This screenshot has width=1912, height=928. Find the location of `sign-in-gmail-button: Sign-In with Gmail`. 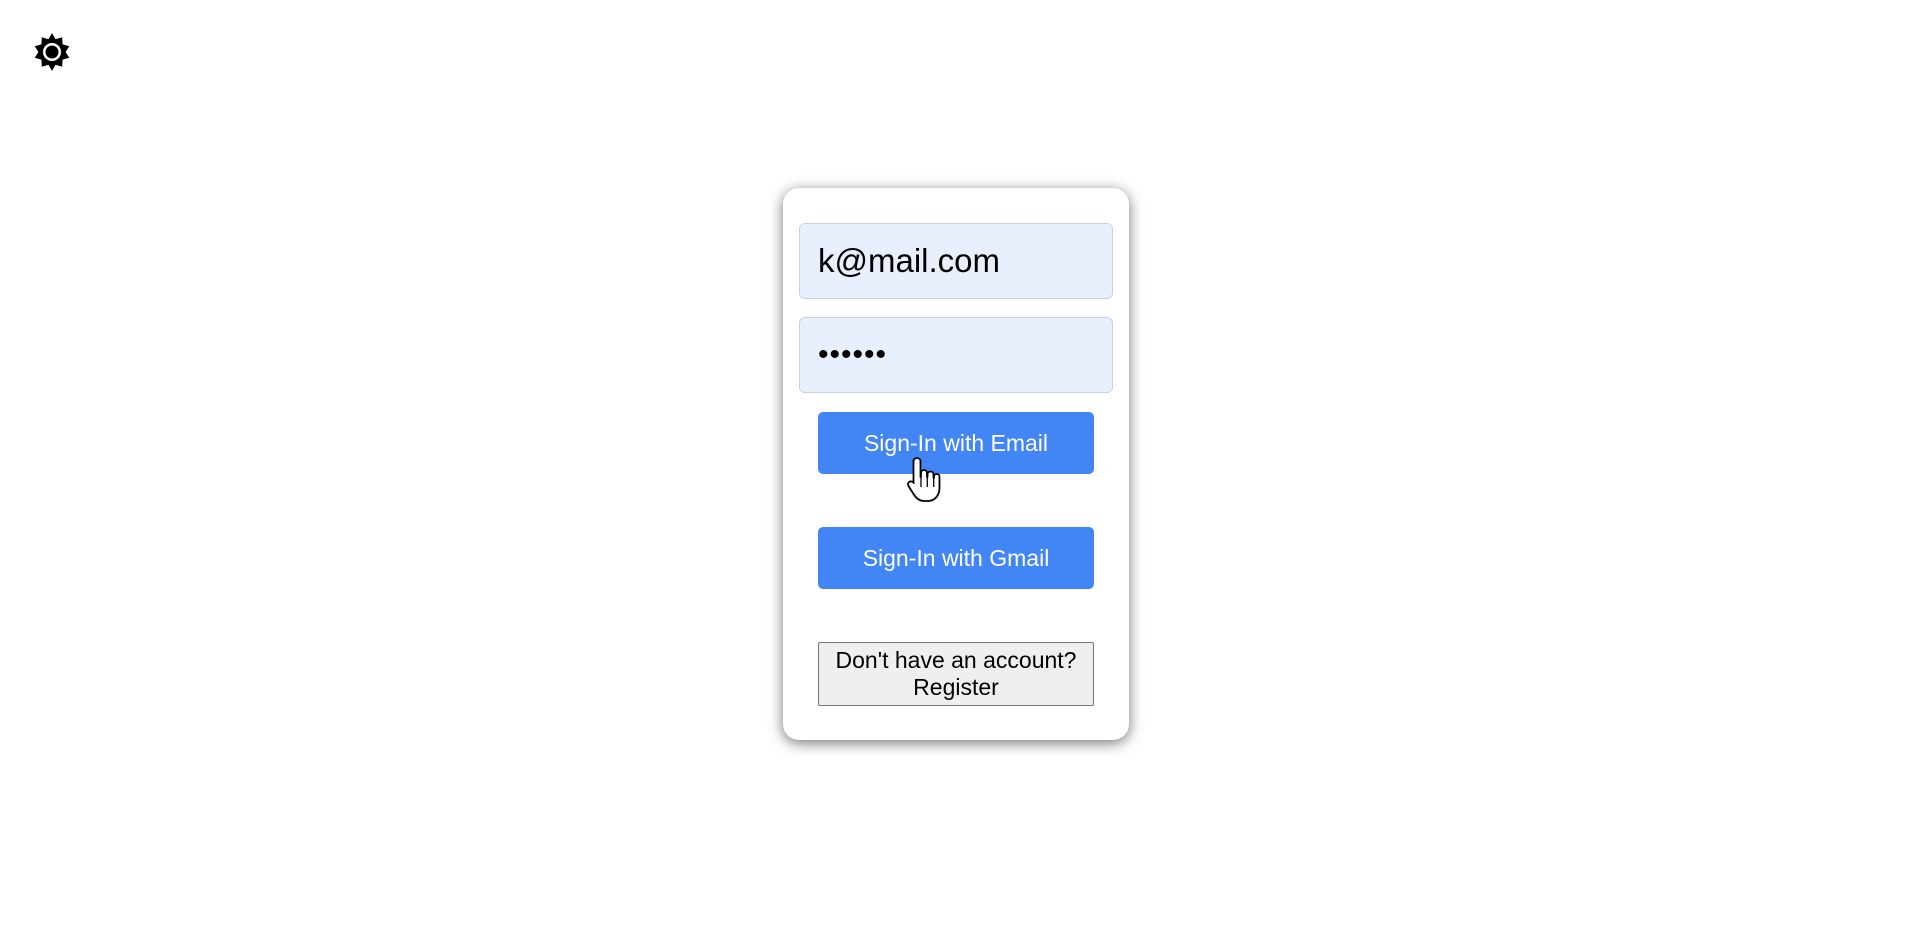

sign-in-gmail-button: Sign-In with Gmail is located at coordinates (956, 558).